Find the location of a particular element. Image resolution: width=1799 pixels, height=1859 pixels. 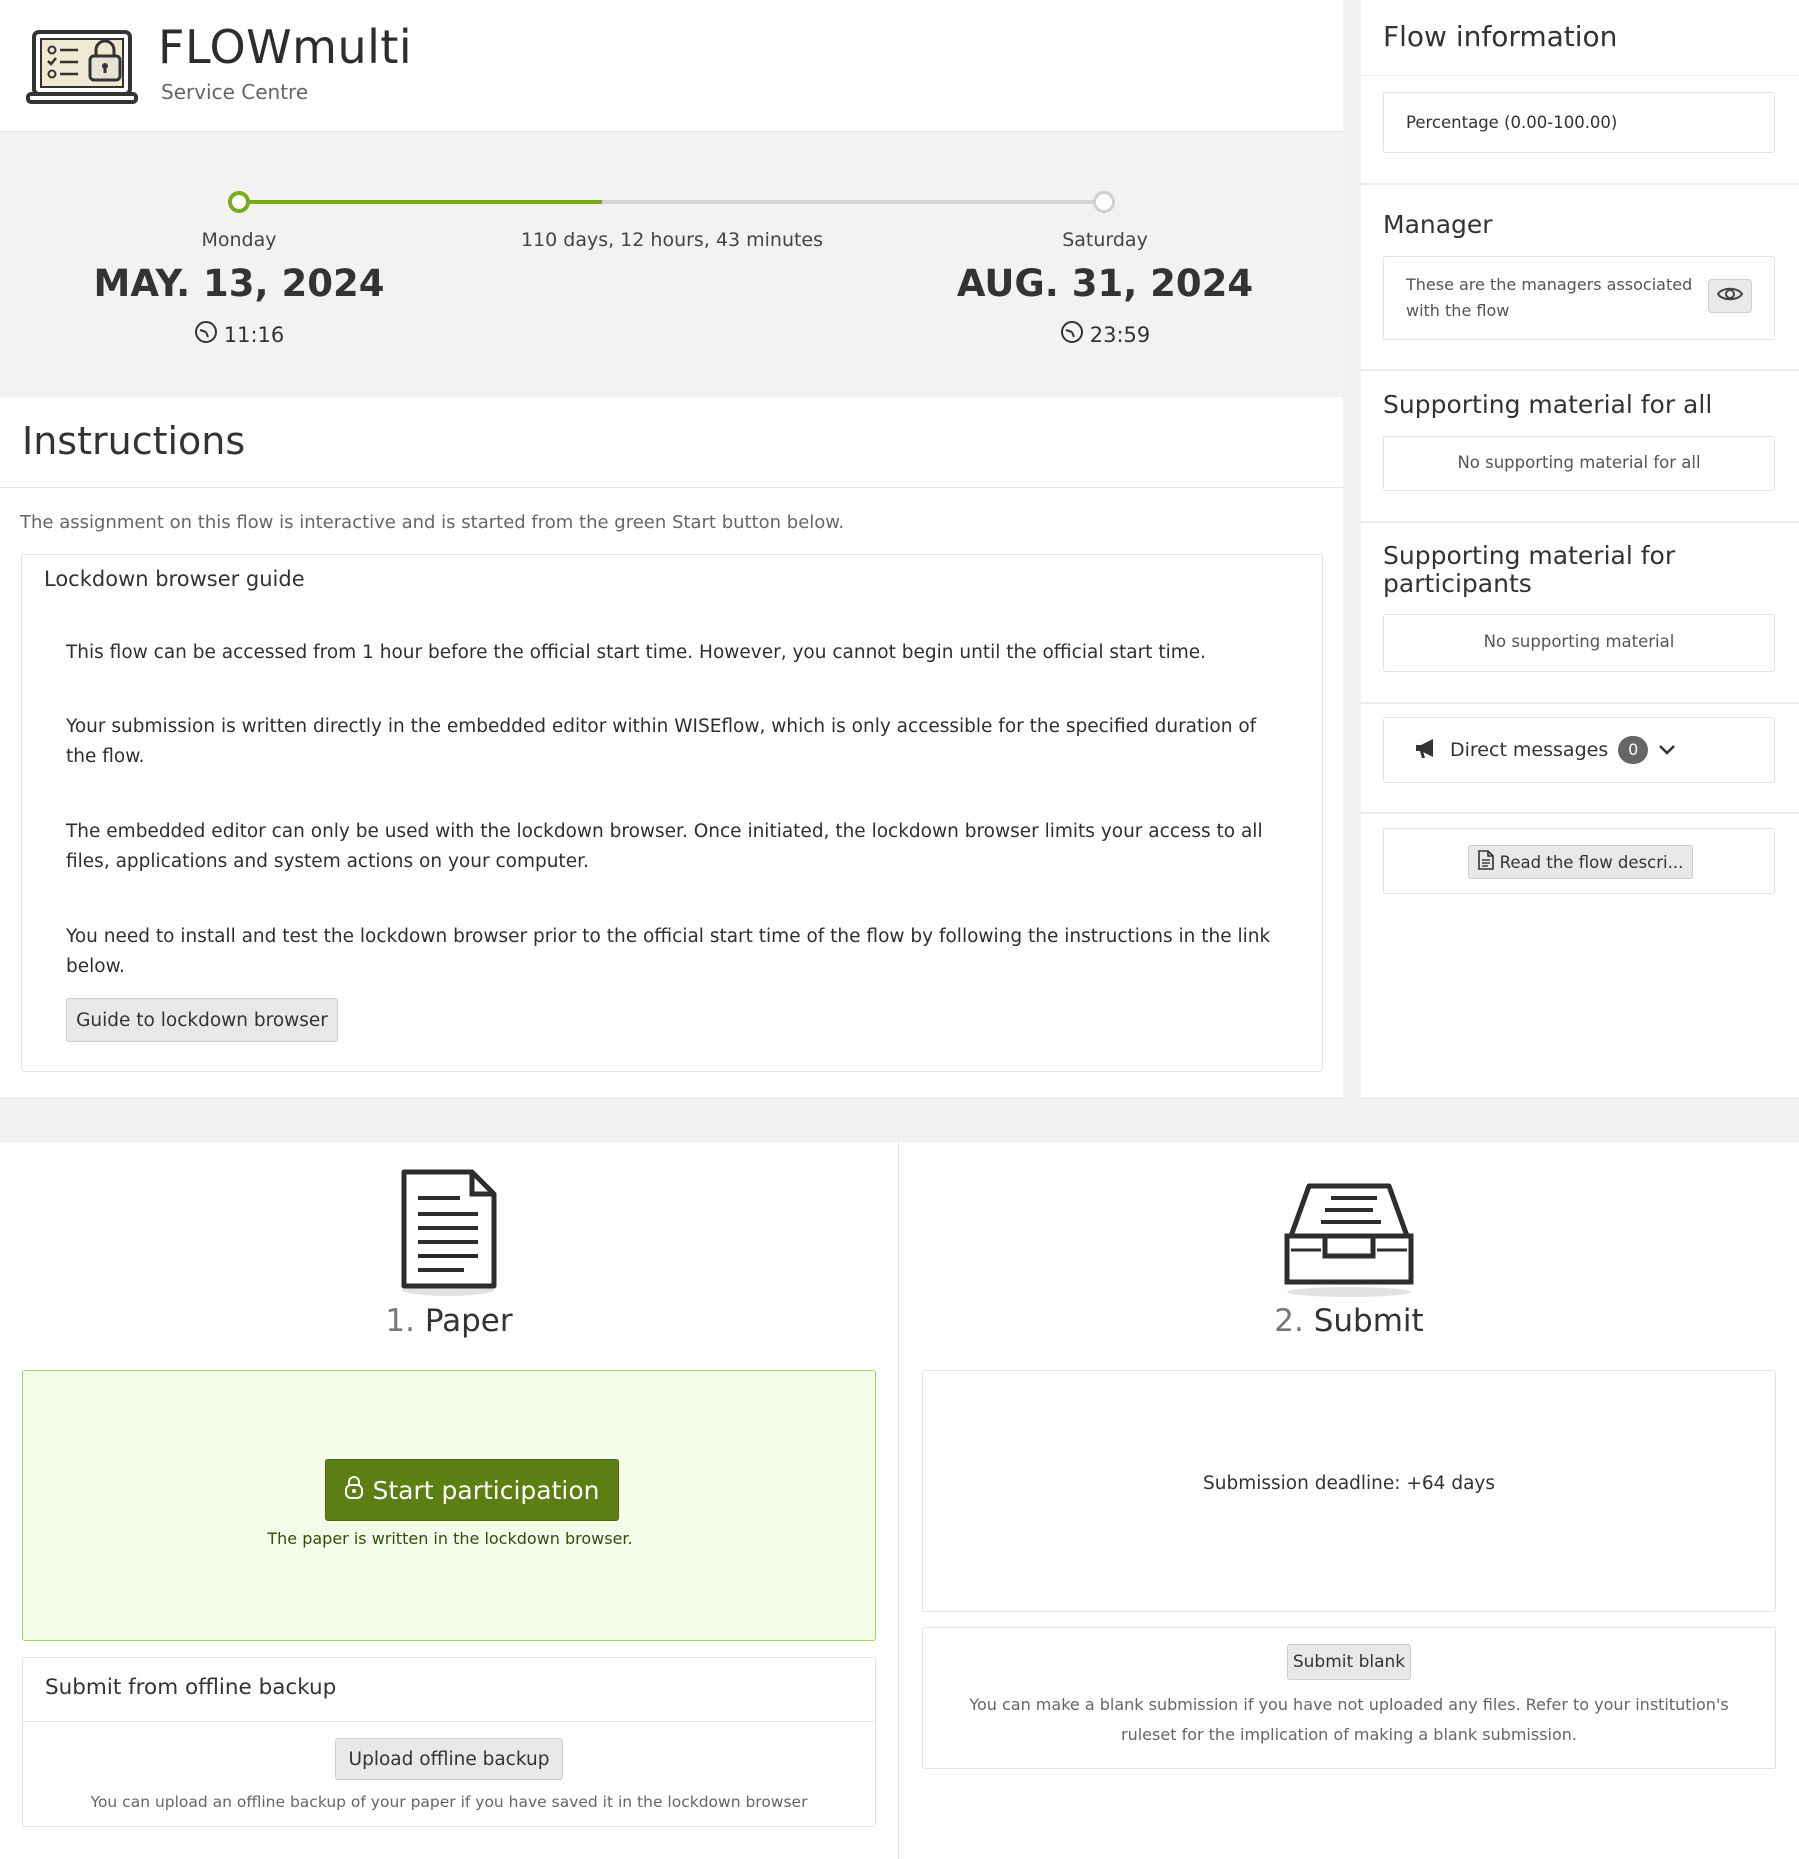

end-time-value: 23:59 is located at coordinates (1120, 334).